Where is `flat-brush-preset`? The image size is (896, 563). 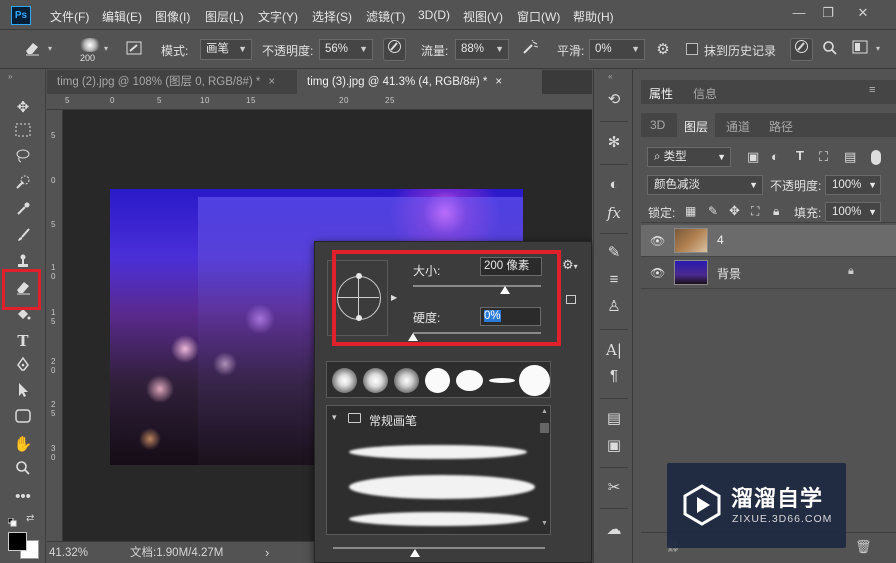
flat-brush-preset is located at coordinates (502, 380).